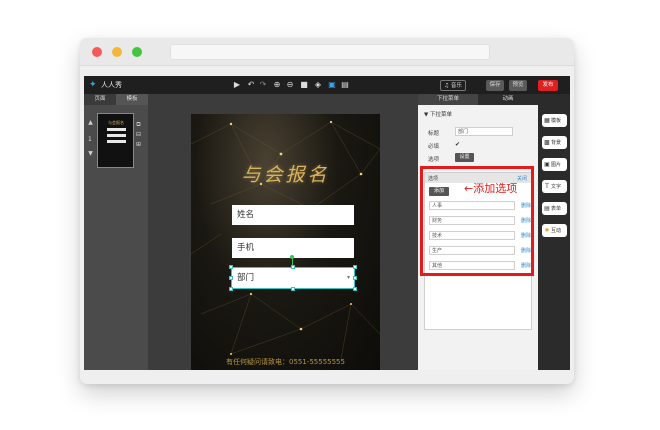  I want to click on background-icon: ▩, so click(547, 142).